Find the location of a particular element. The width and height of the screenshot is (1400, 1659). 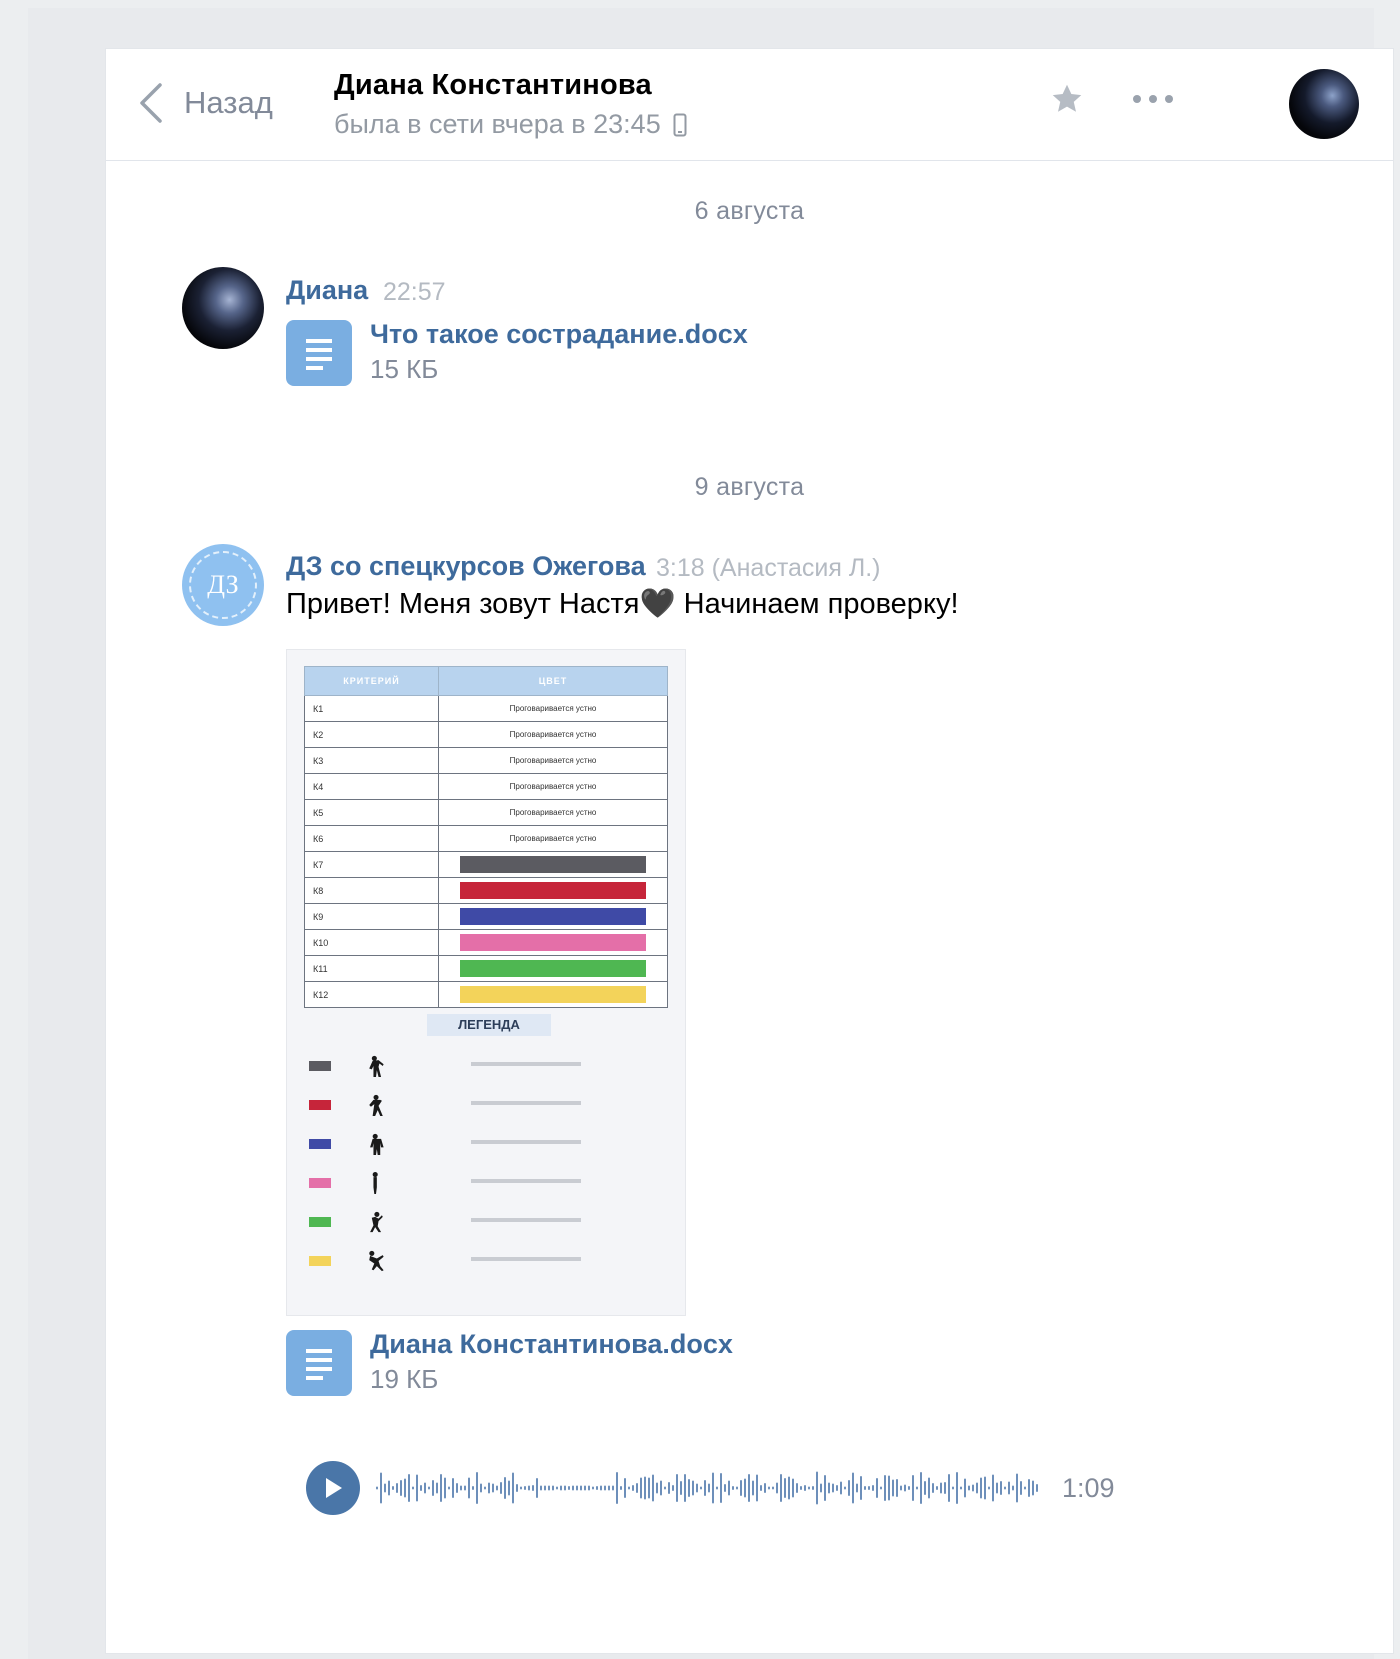

table-row: К10 is located at coordinates (486, 942).